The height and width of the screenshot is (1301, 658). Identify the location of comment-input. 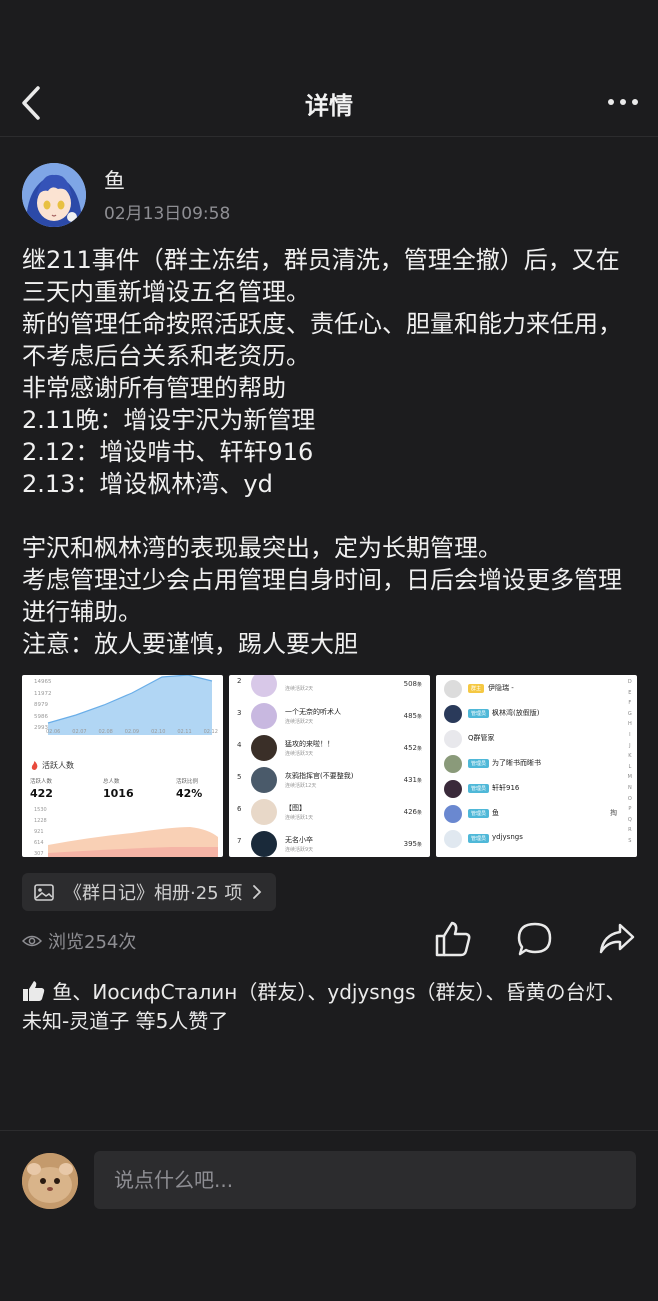
(365, 1180).